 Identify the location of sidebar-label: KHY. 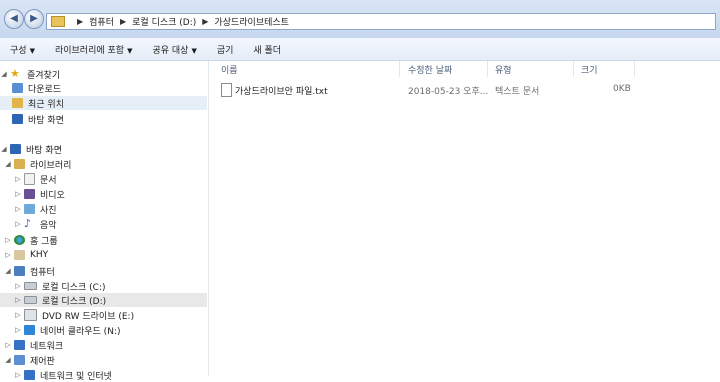
(39, 255).